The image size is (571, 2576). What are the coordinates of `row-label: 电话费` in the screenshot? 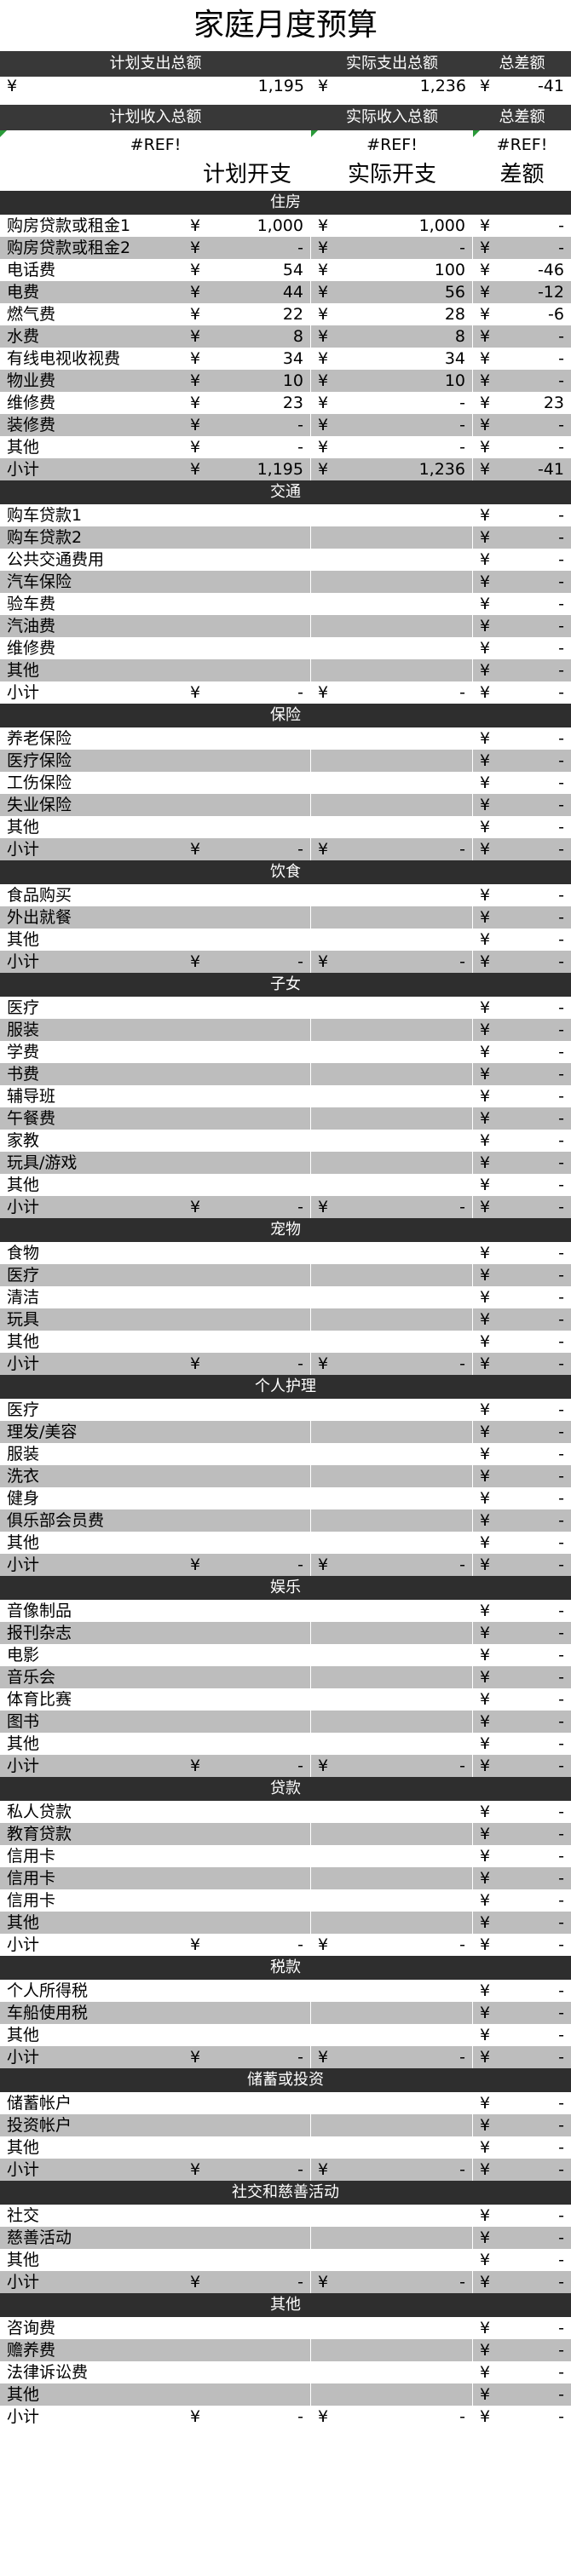 It's located at (91, 270).